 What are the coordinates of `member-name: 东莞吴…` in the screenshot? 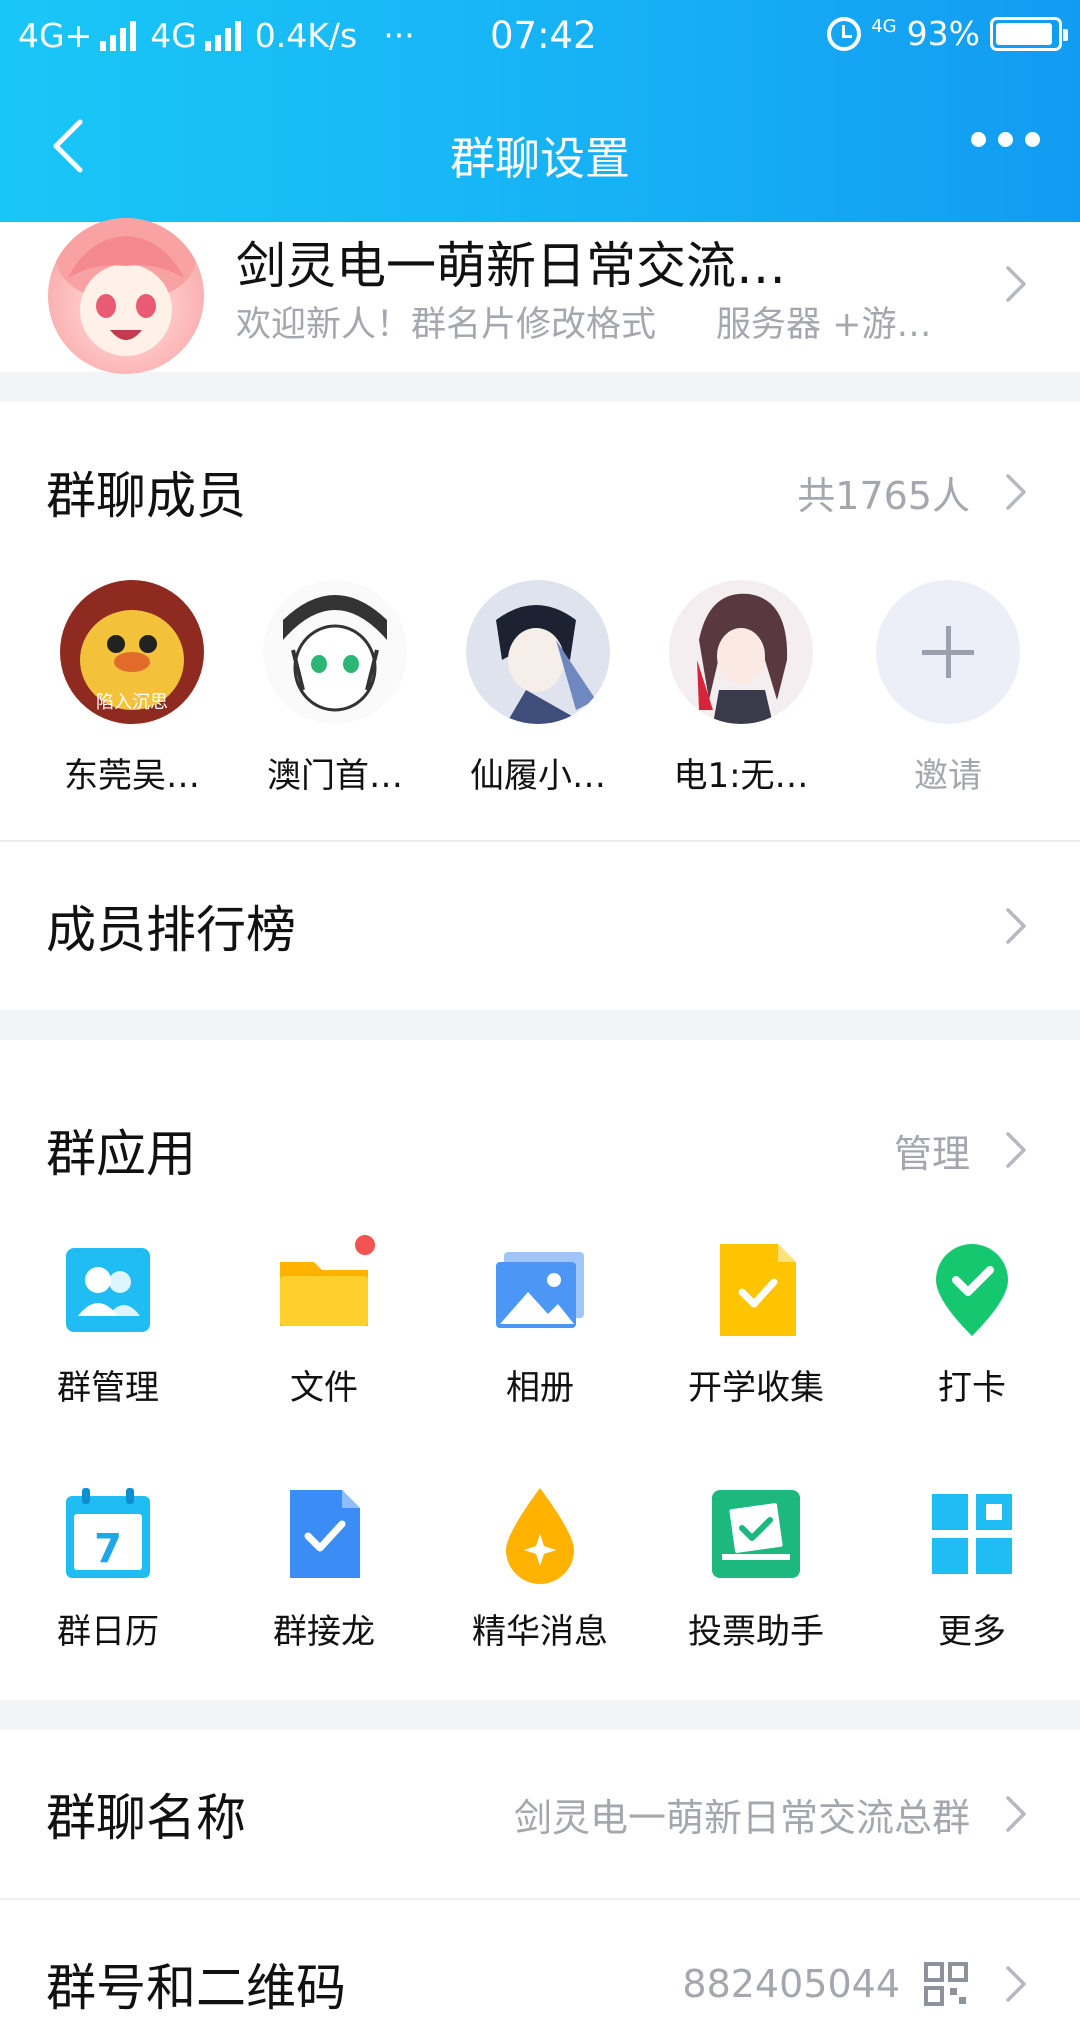 It's located at (132, 776).